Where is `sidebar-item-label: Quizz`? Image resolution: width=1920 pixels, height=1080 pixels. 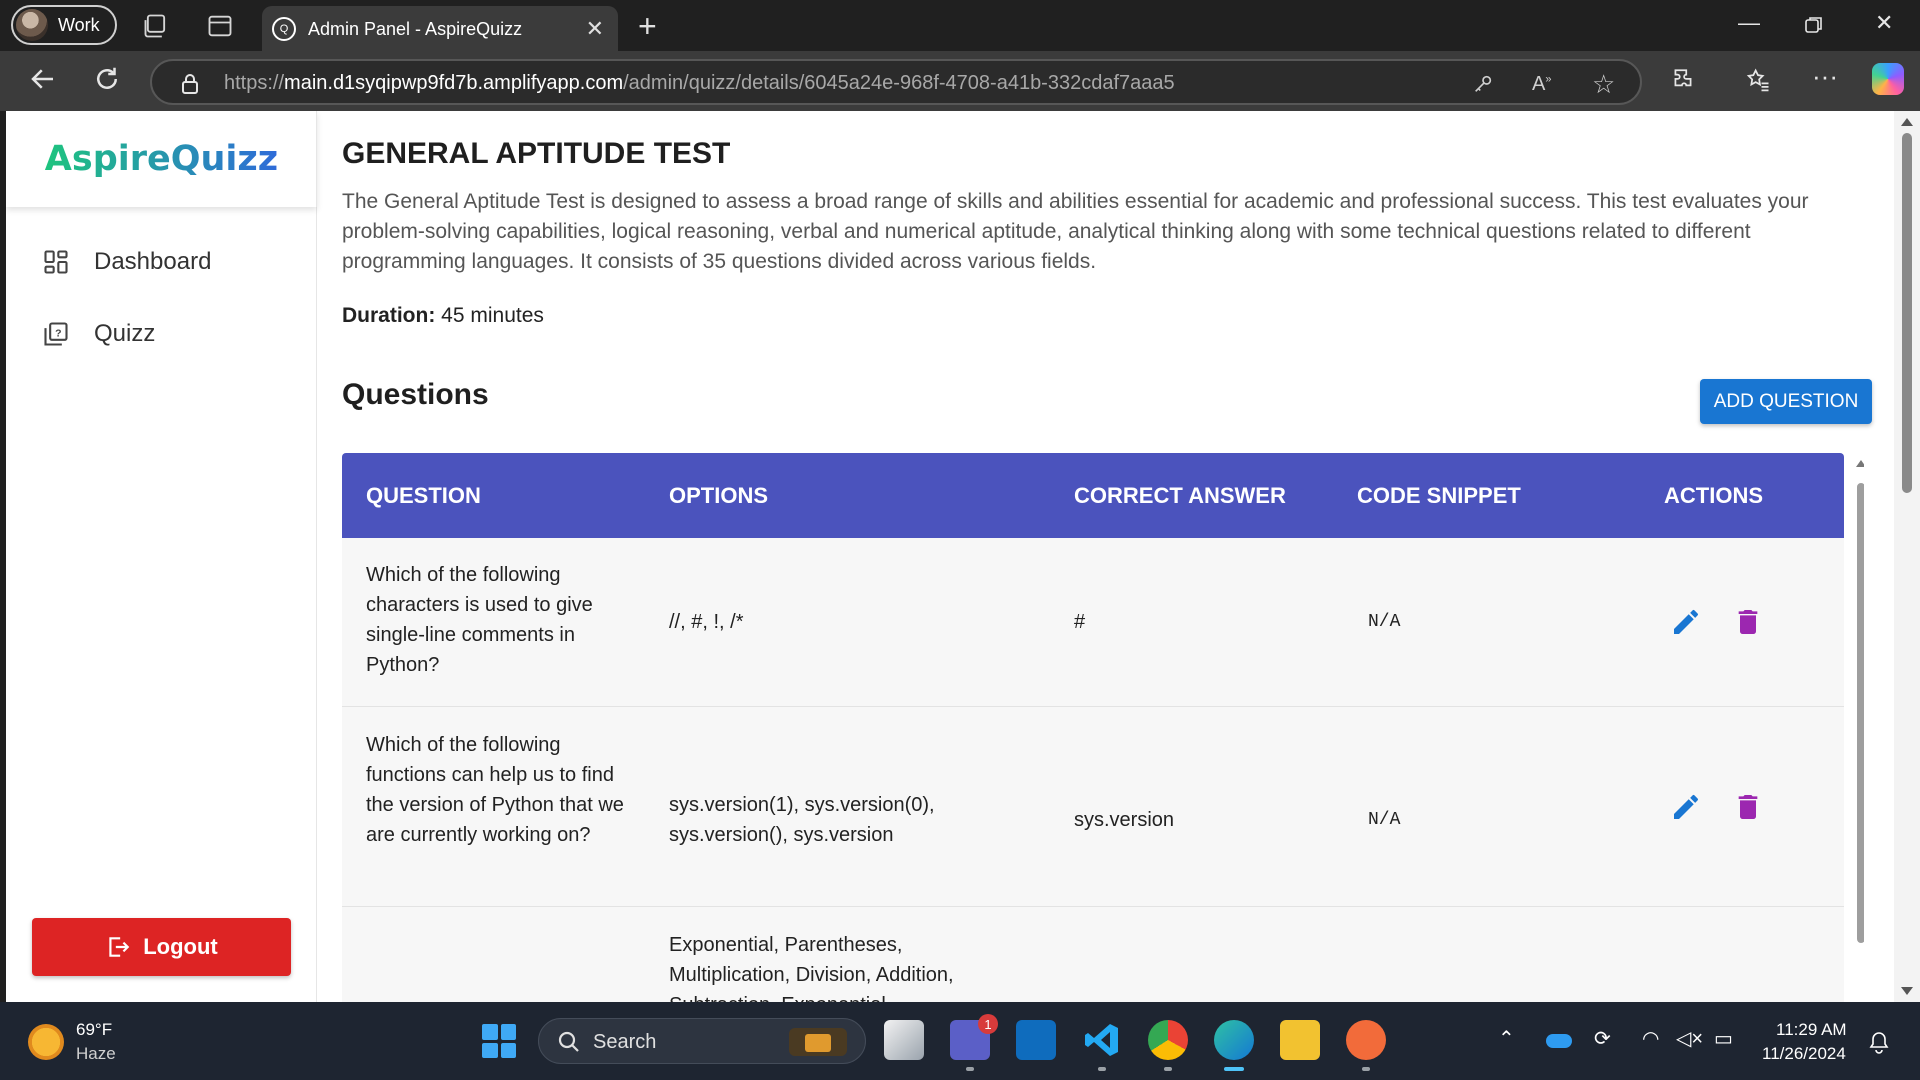
sidebar-item-label: Quizz is located at coordinates (125, 333).